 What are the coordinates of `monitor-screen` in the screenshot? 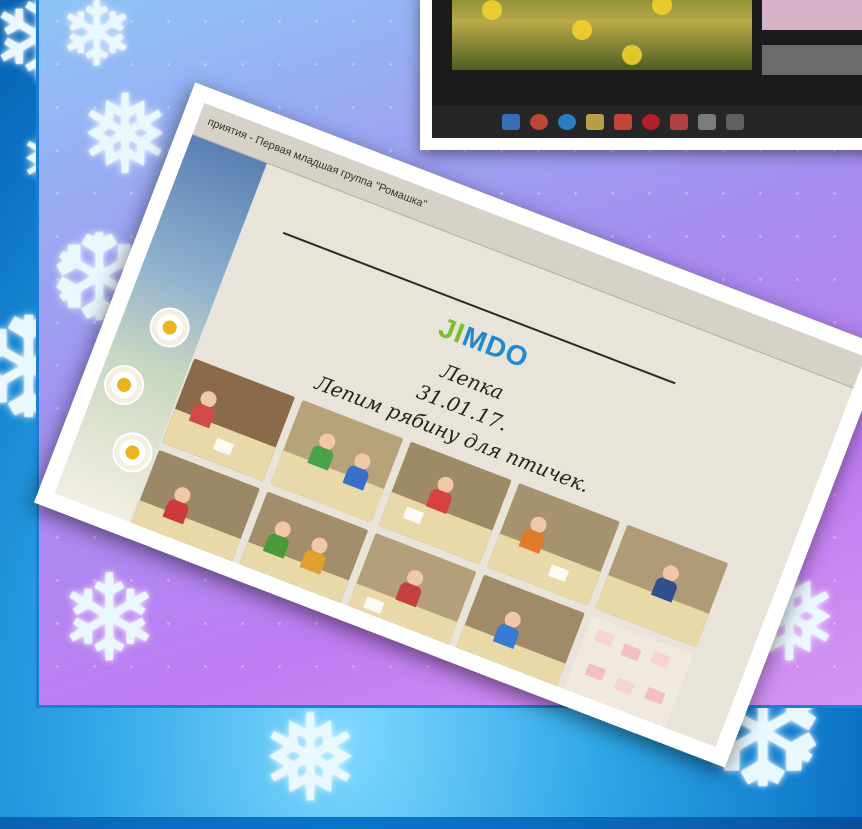 It's located at (647, 69).